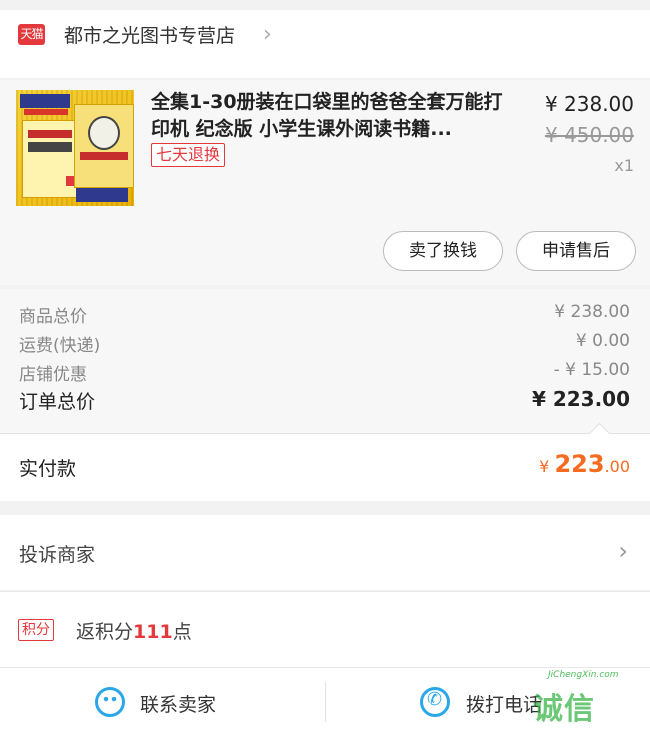  Describe the element at coordinates (60, 346) in the screenshot. I see `shipping-label: 运费(快递)` at that location.